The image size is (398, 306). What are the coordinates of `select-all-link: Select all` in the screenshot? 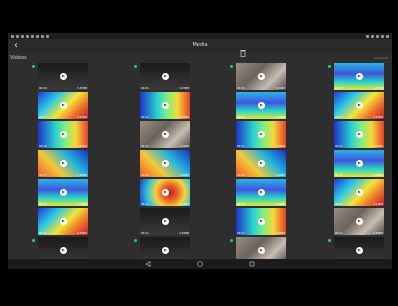 It's located at (381, 58).